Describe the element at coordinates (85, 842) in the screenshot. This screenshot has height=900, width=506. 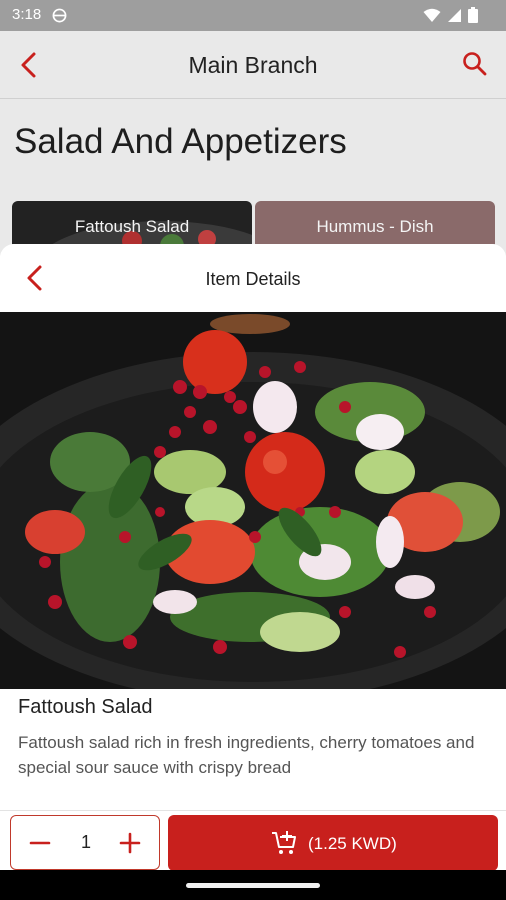
I see `quantity-stepper: 1` at that location.